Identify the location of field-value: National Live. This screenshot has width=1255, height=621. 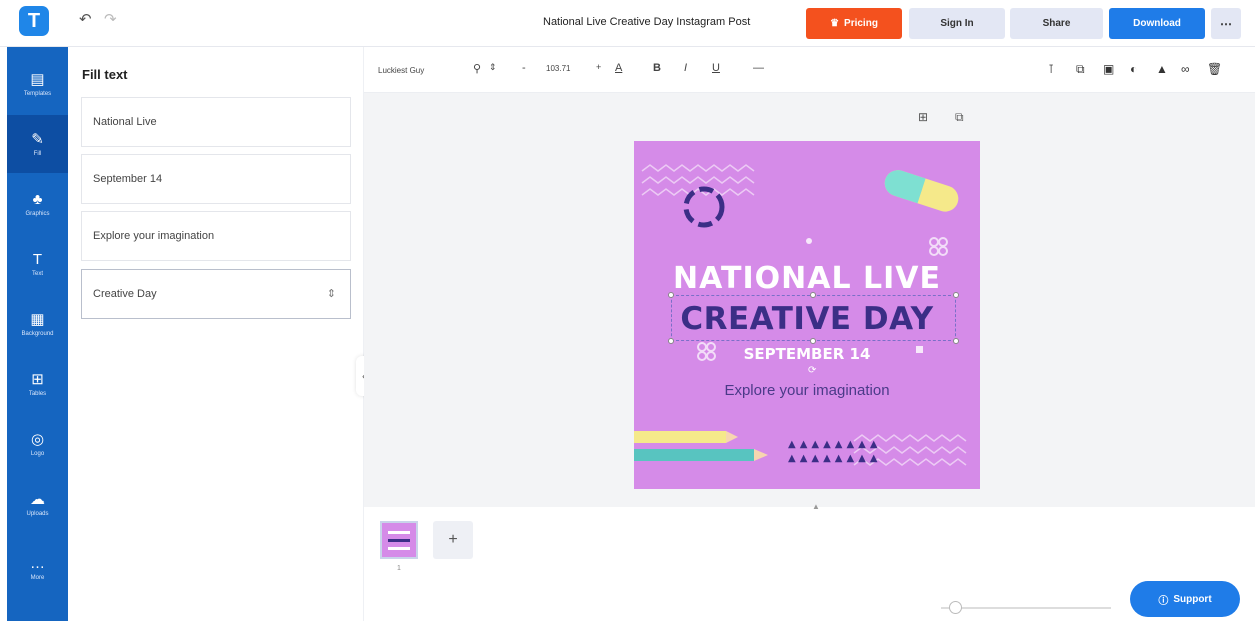
(125, 122).